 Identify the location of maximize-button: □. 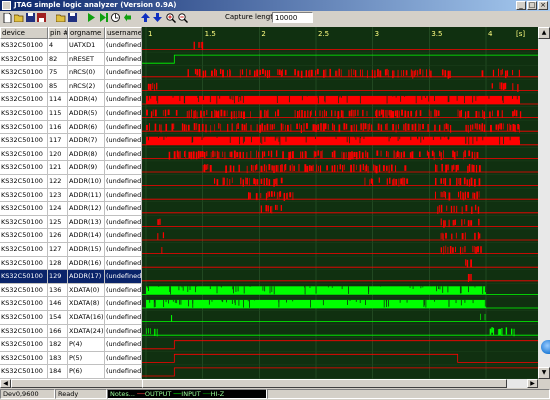
(532, 5).